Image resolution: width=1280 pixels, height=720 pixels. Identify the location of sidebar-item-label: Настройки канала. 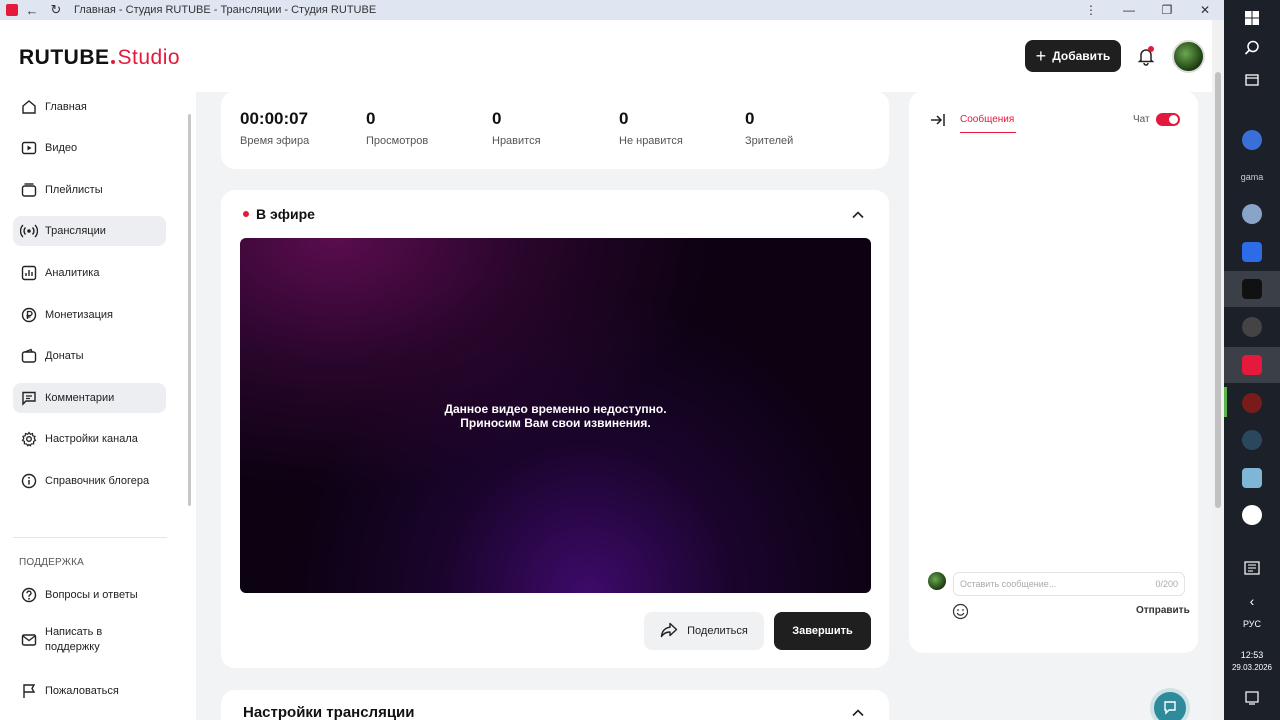
(91, 438).